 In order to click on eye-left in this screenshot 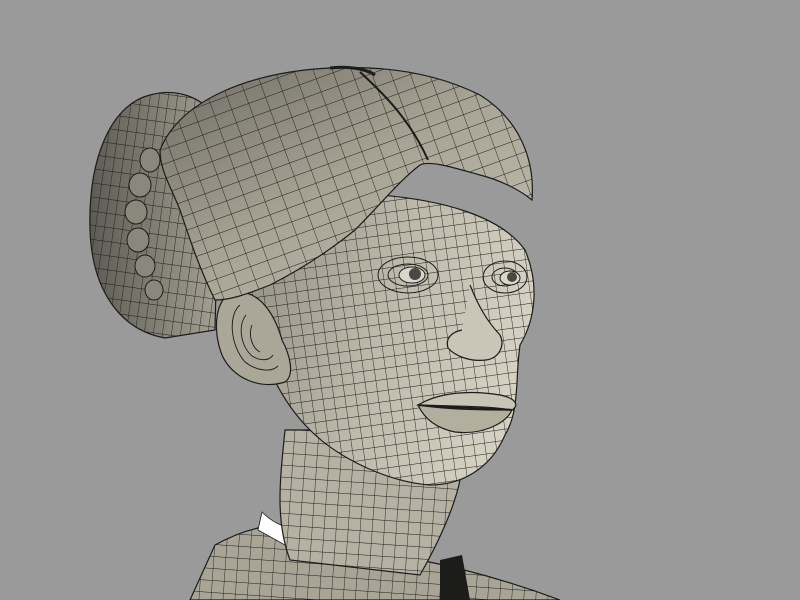, I will do `click(412, 275)`.